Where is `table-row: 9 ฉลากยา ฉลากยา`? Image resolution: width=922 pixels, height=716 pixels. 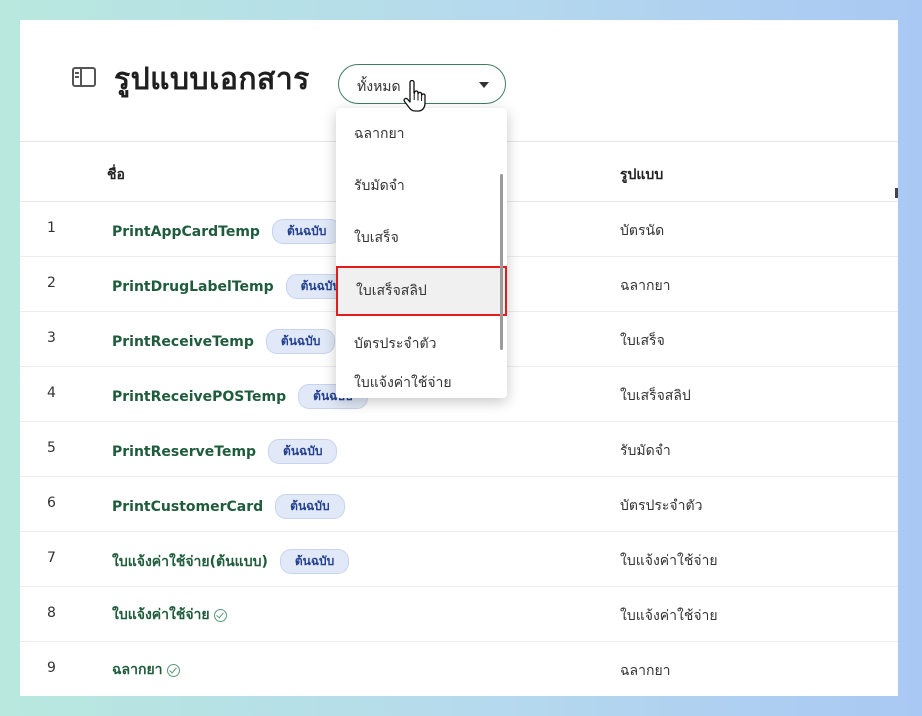 table-row: 9 ฉลากยา ฉลากยา is located at coordinates (459, 669).